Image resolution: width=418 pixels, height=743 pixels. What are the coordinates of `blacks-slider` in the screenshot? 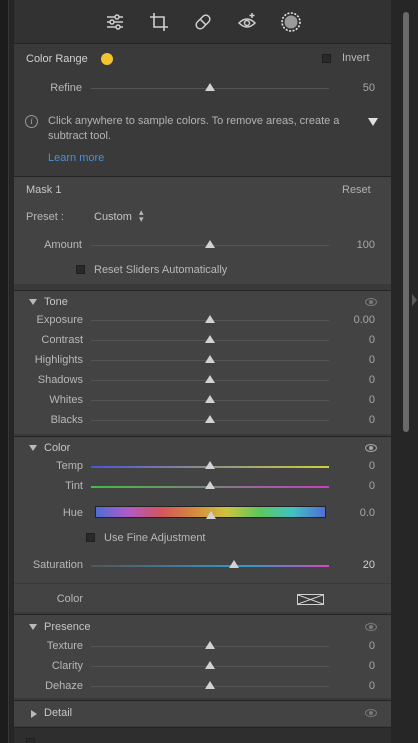 It's located at (210, 420).